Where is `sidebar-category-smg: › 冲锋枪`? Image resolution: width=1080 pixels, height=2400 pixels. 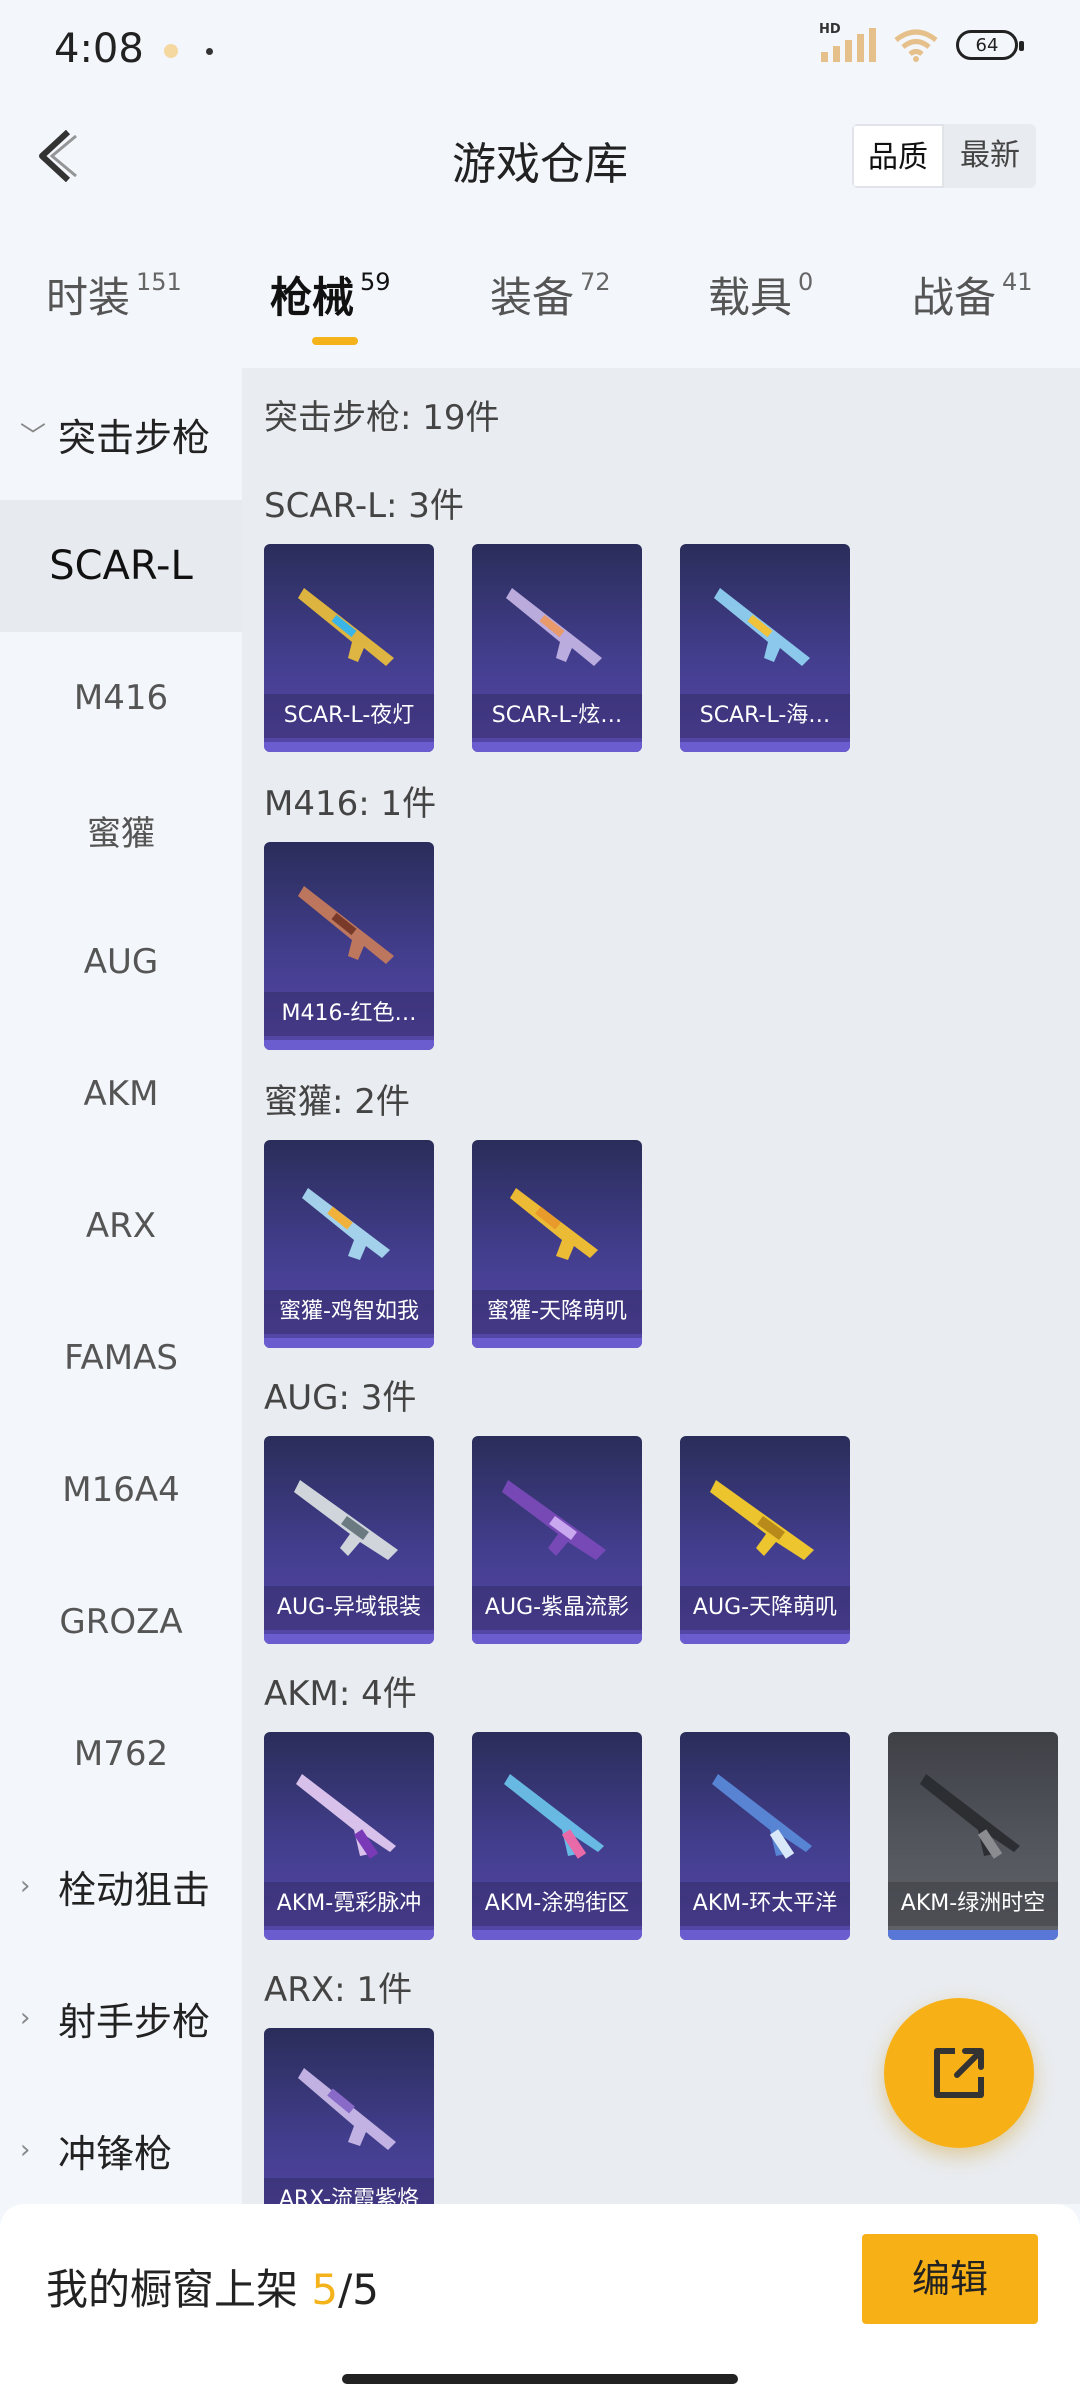
sidebar-category-smg: › 冲锋枪 is located at coordinates (121, 2144).